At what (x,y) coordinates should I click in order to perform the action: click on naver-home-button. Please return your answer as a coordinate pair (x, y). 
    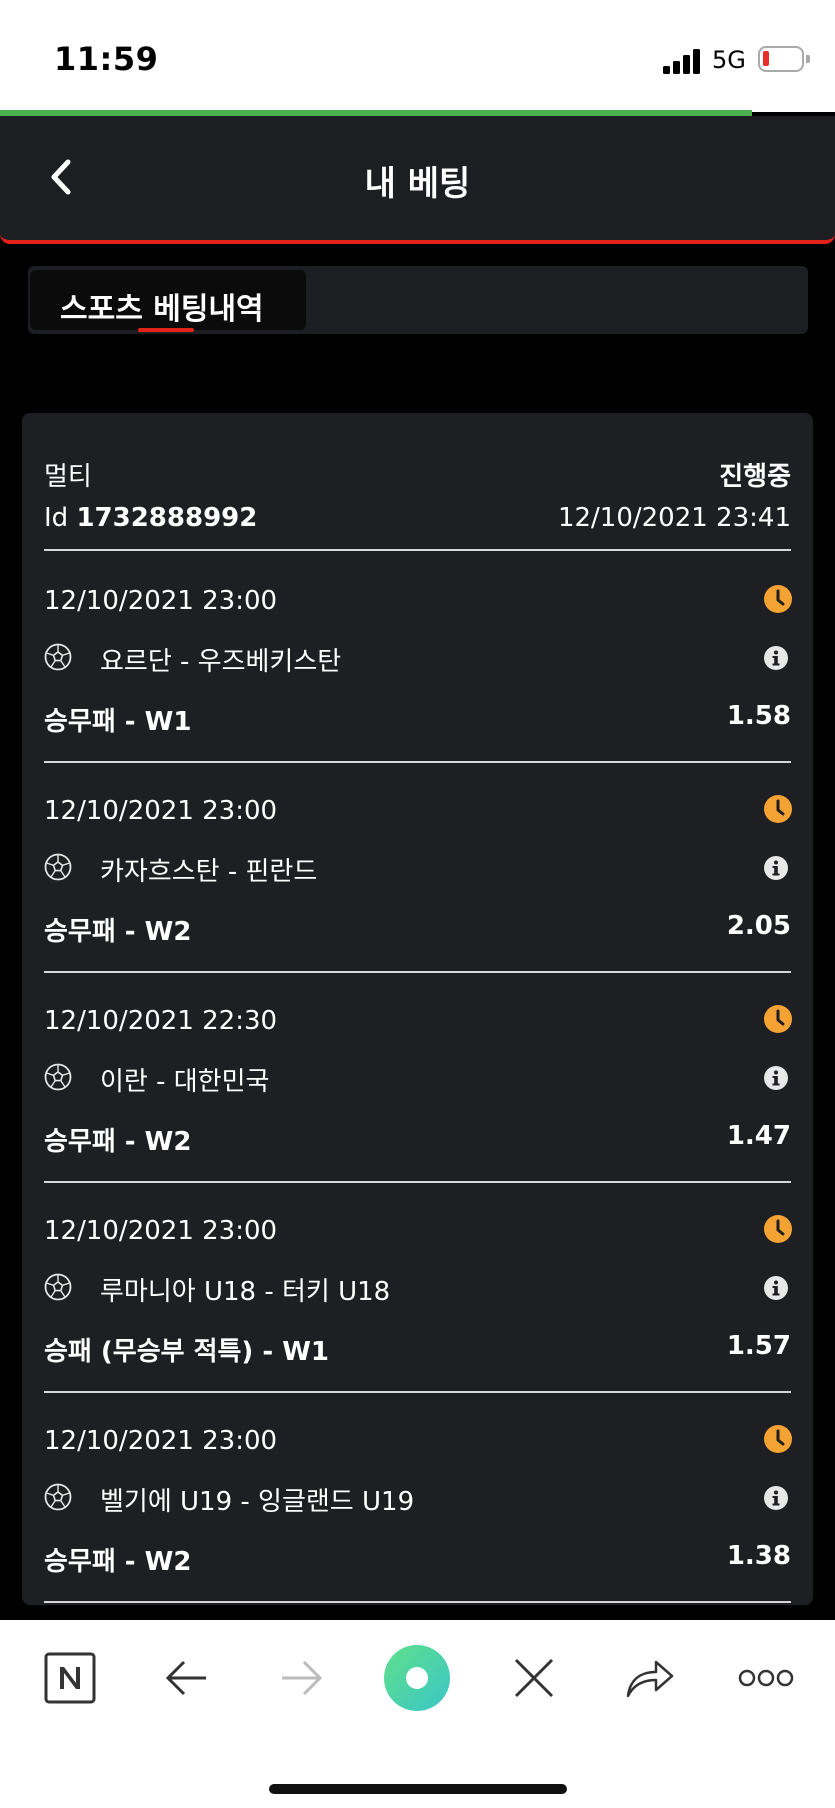
    Looking at the image, I should click on (70, 1678).